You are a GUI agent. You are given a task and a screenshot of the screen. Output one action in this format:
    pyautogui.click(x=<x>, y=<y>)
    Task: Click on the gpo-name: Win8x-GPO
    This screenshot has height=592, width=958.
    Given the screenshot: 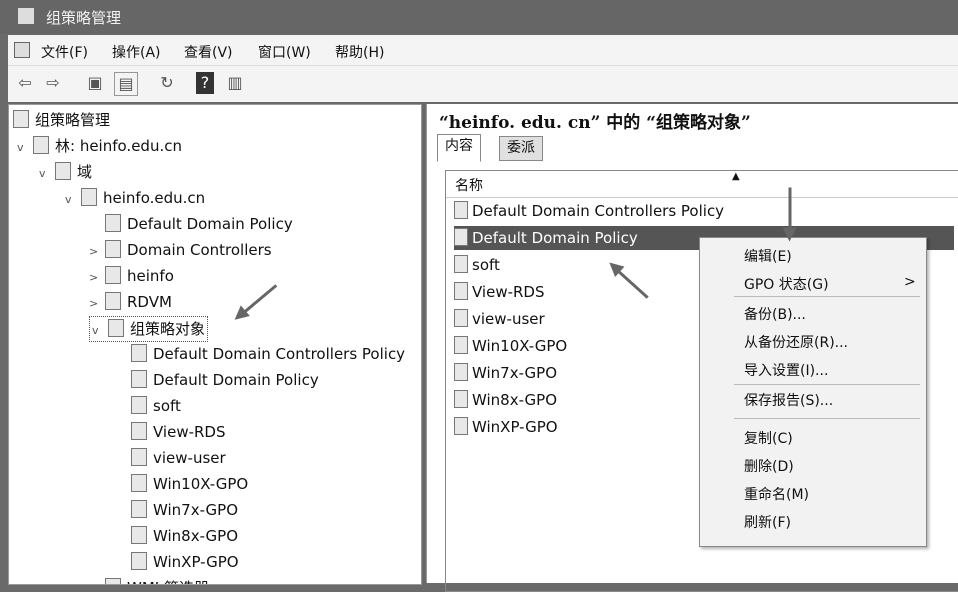 What is the action you would take?
    pyautogui.click(x=515, y=400)
    